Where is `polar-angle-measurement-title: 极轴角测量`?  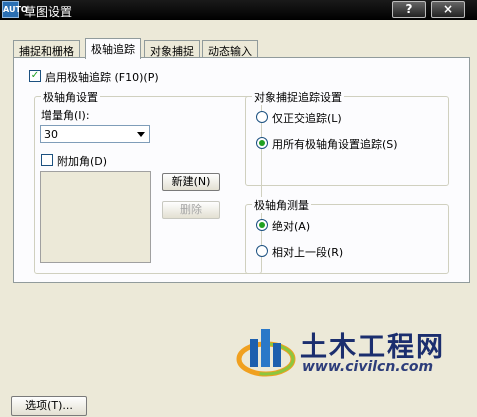
polar-angle-measurement-title: 极轴角测量 is located at coordinates (281, 205).